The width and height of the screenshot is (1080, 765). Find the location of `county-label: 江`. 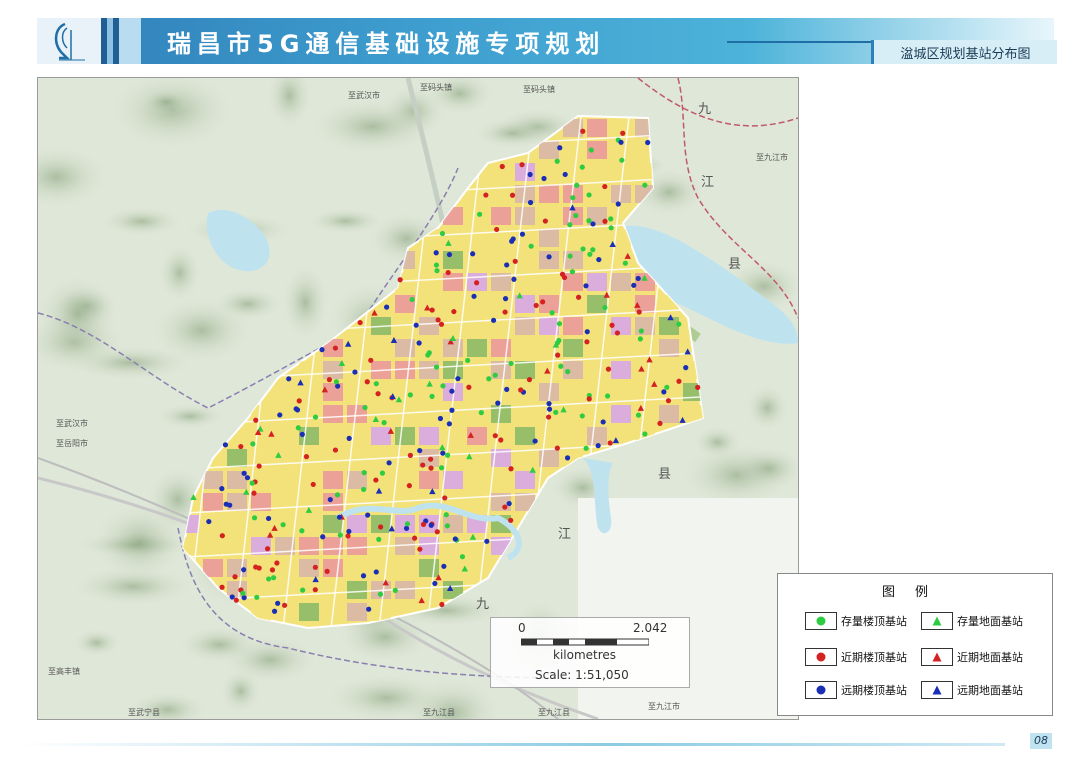

county-label: 江 is located at coordinates (564, 534).